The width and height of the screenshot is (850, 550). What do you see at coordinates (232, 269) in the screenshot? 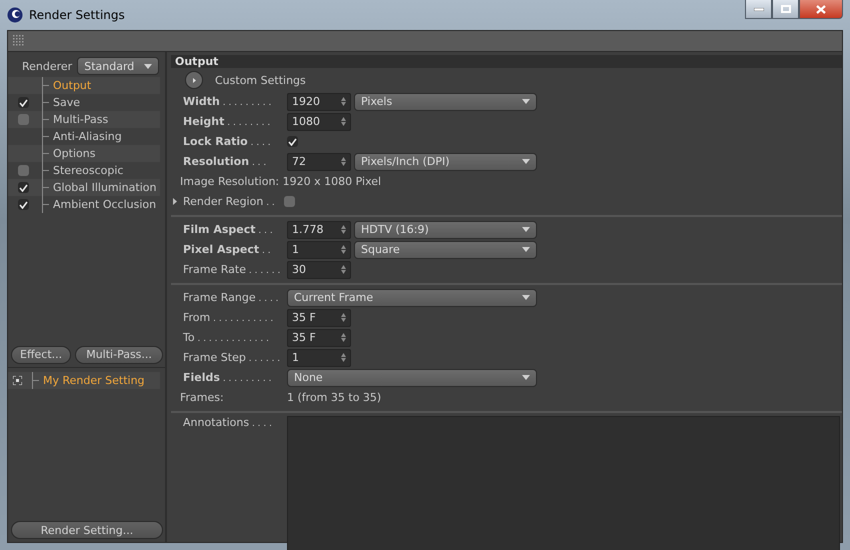
I see `field-label: Frame Rate . . . . . .` at bounding box center [232, 269].